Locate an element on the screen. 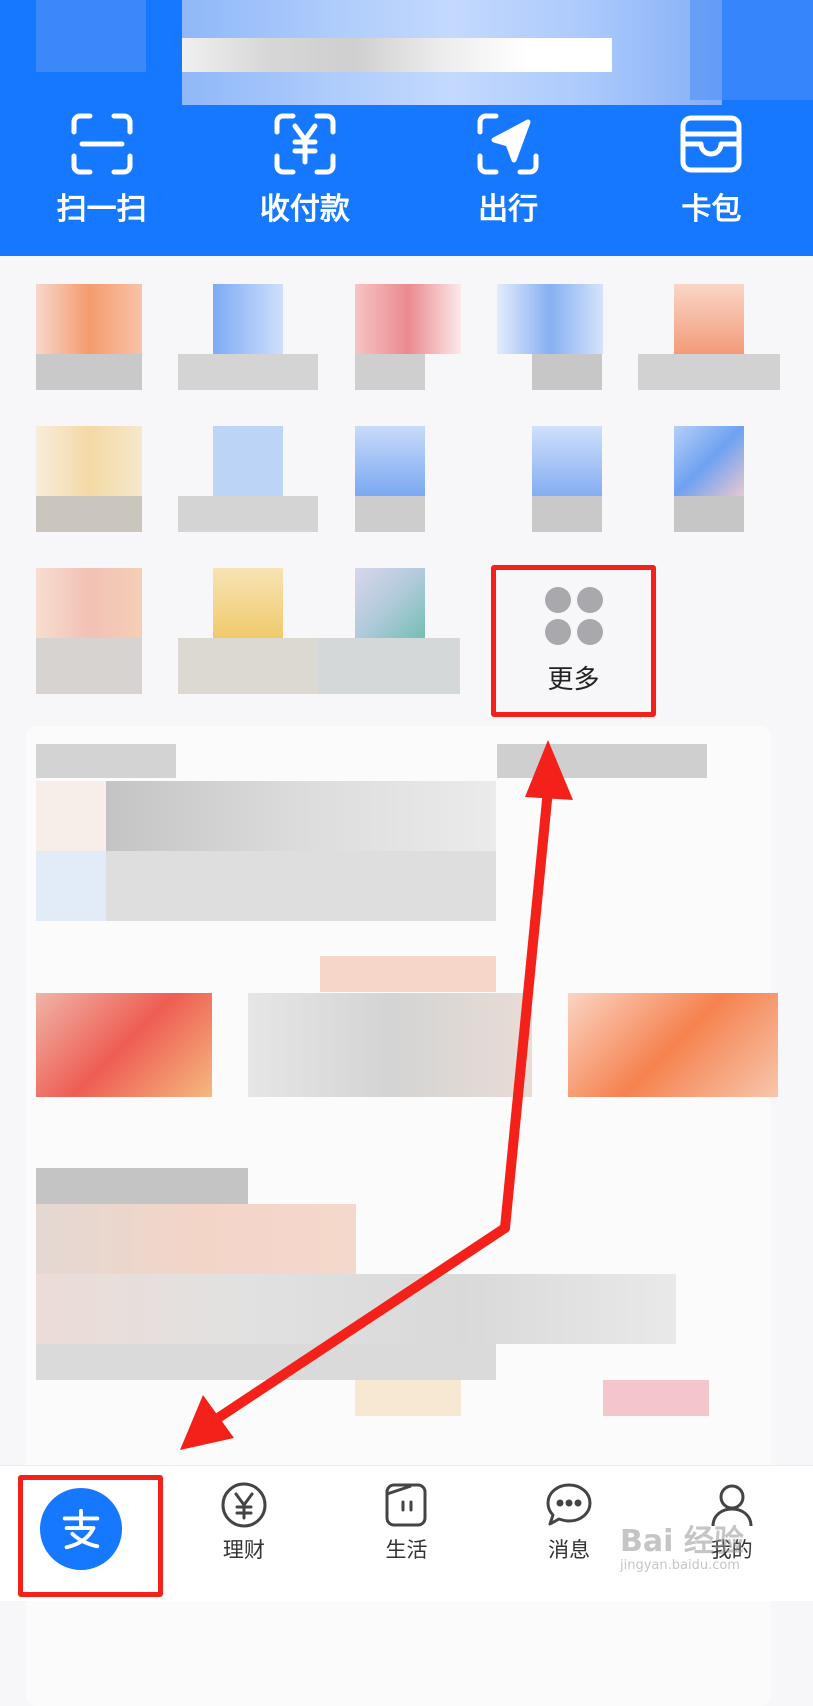 This screenshot has width=813, height=1706. more-label: 更多 is located at coordinates (573, 679).